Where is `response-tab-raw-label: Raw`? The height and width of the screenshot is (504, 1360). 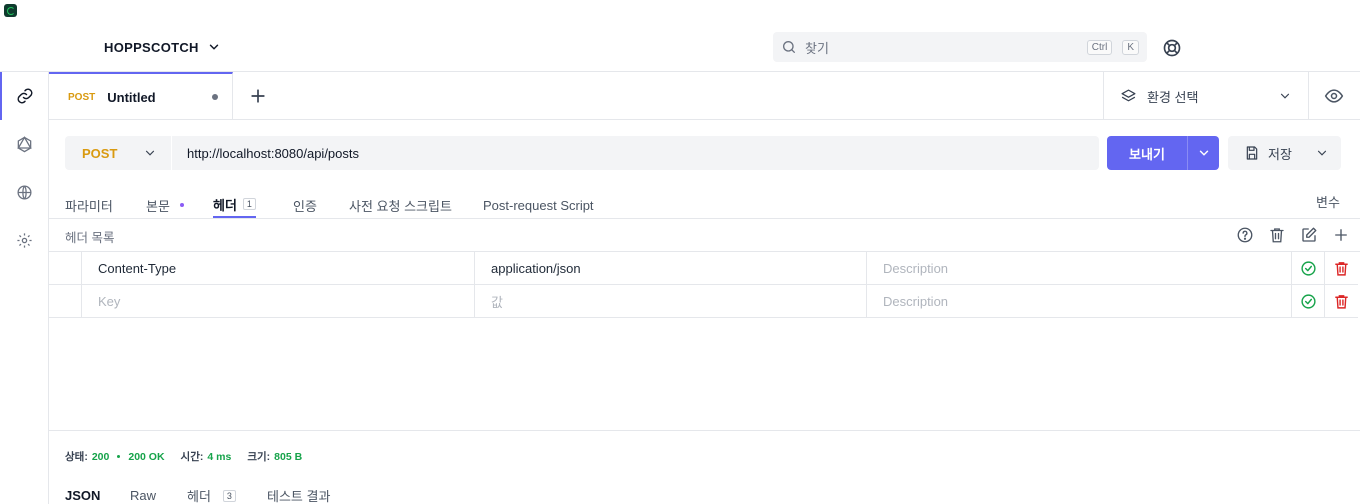
response-tab-raw-label: Raw is located at coordinates (143, 495).